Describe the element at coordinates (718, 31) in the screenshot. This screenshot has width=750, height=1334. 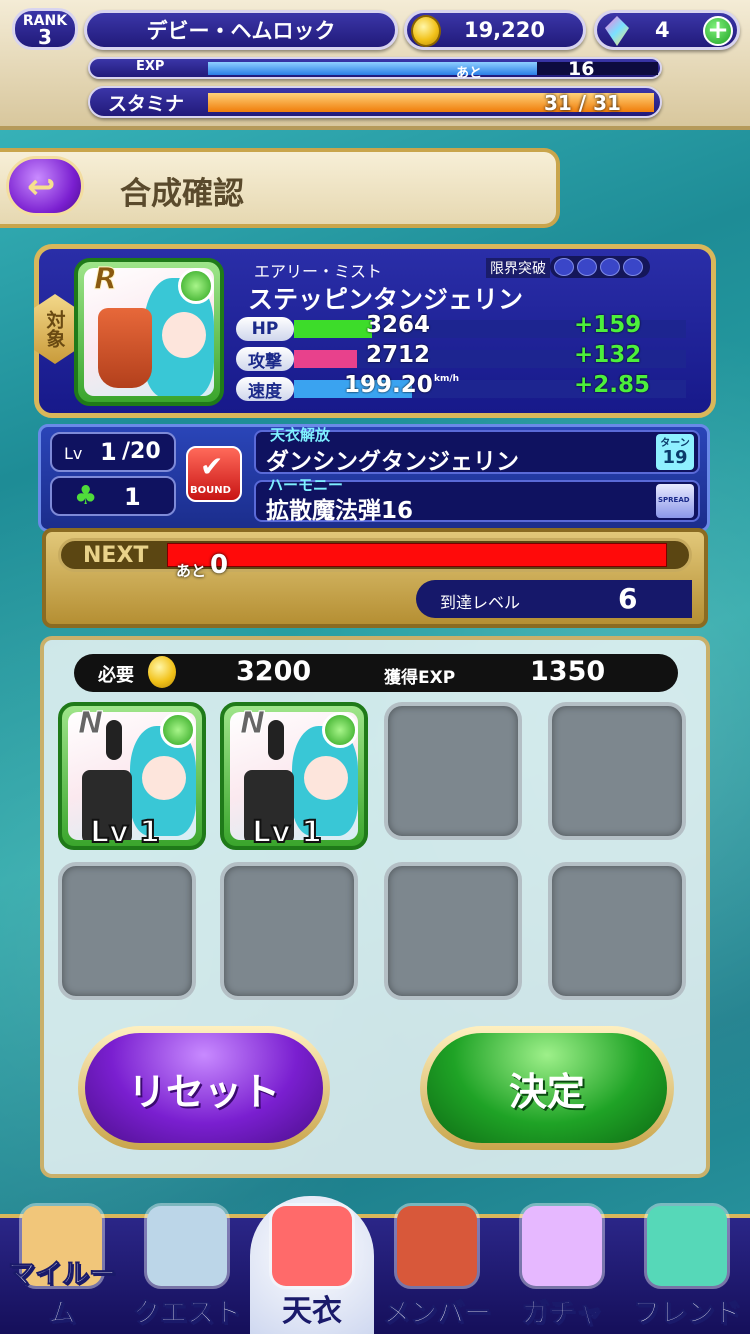
I see `add-gems-button: +` at that location.